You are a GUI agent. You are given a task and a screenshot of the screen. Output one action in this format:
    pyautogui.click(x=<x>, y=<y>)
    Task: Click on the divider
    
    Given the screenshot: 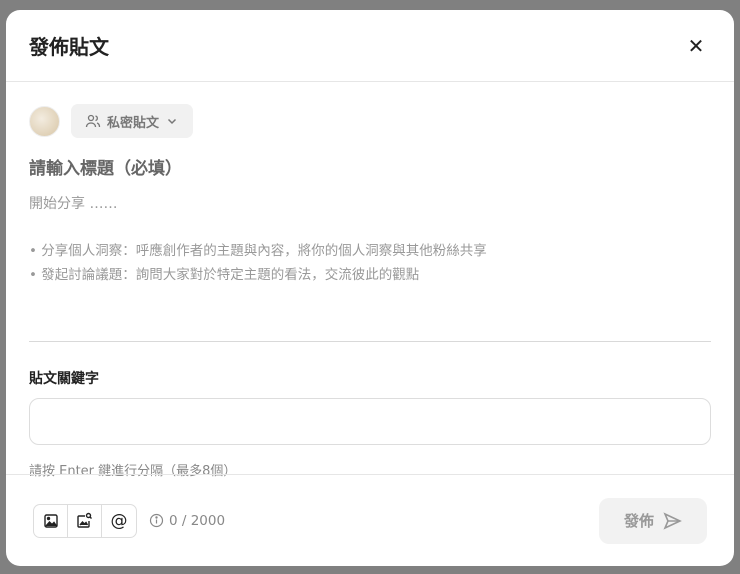 What is the action you would take?
    pyautogui.click(x=370, y=341)
    